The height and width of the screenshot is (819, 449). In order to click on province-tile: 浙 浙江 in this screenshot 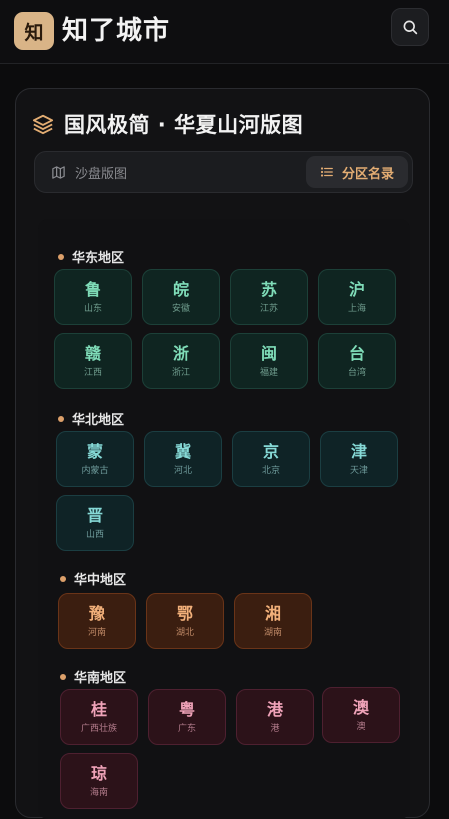, I will do `click(181, 361)`.